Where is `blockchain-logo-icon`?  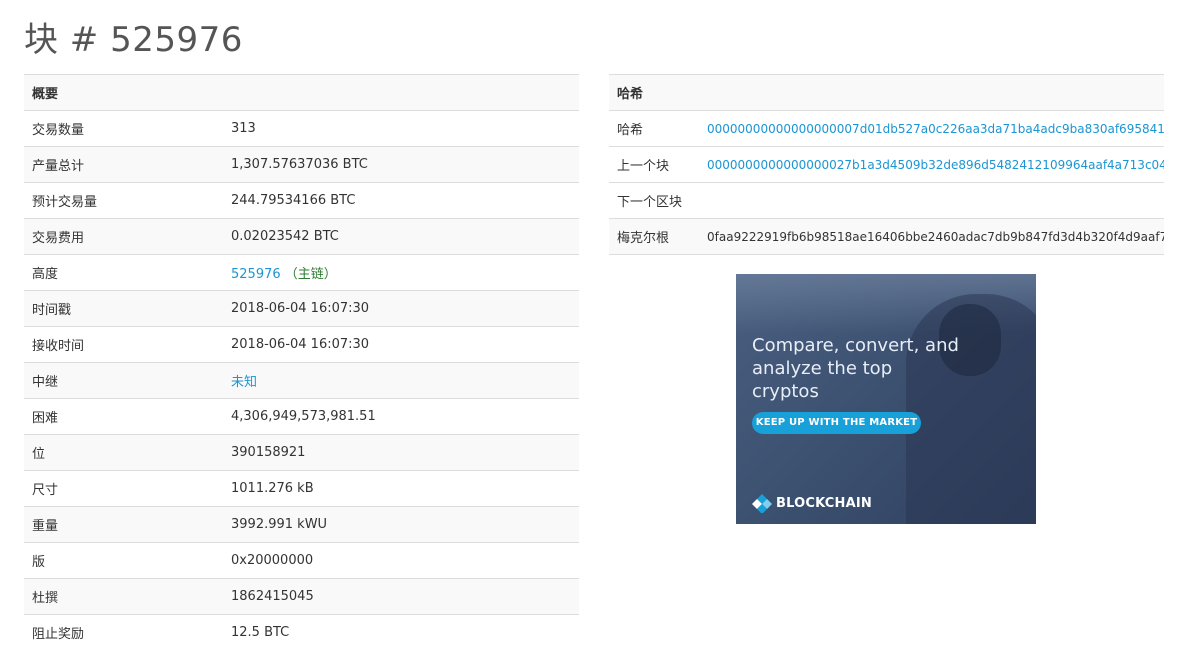
blockchain-logo-icon is located at coordinates (762, 503).